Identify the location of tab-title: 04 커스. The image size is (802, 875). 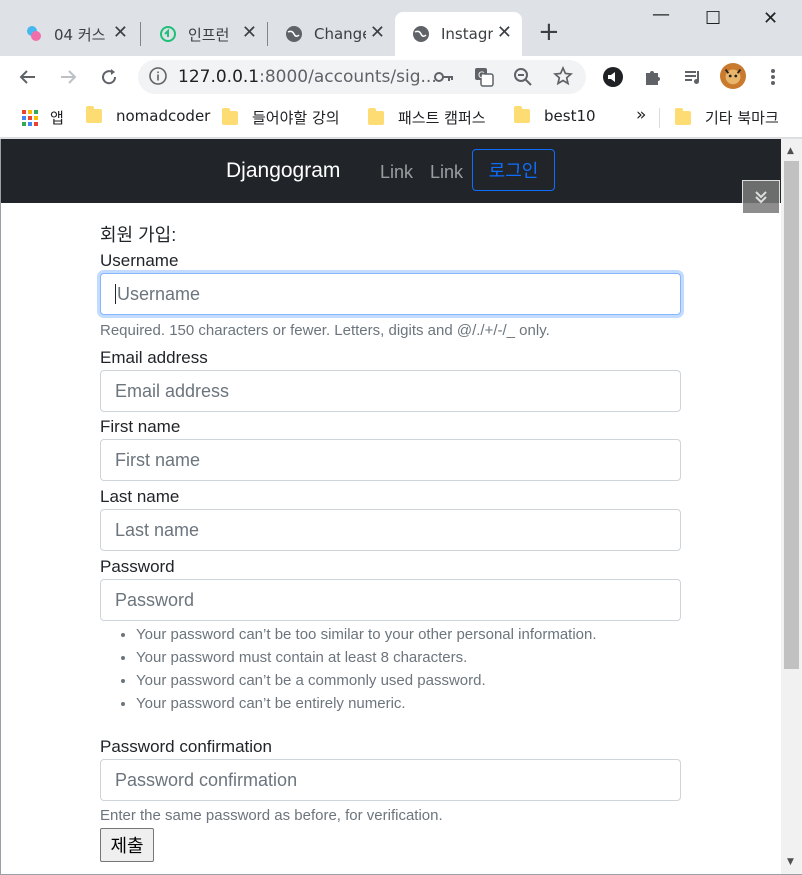
(80, 34).